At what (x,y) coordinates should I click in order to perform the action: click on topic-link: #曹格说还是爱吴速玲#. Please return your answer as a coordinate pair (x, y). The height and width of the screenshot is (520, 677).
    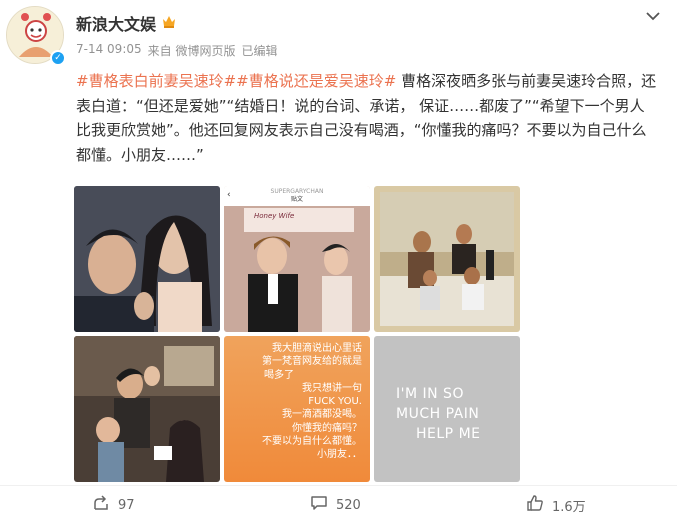
    Looking at the image, I should click on (316, 81).